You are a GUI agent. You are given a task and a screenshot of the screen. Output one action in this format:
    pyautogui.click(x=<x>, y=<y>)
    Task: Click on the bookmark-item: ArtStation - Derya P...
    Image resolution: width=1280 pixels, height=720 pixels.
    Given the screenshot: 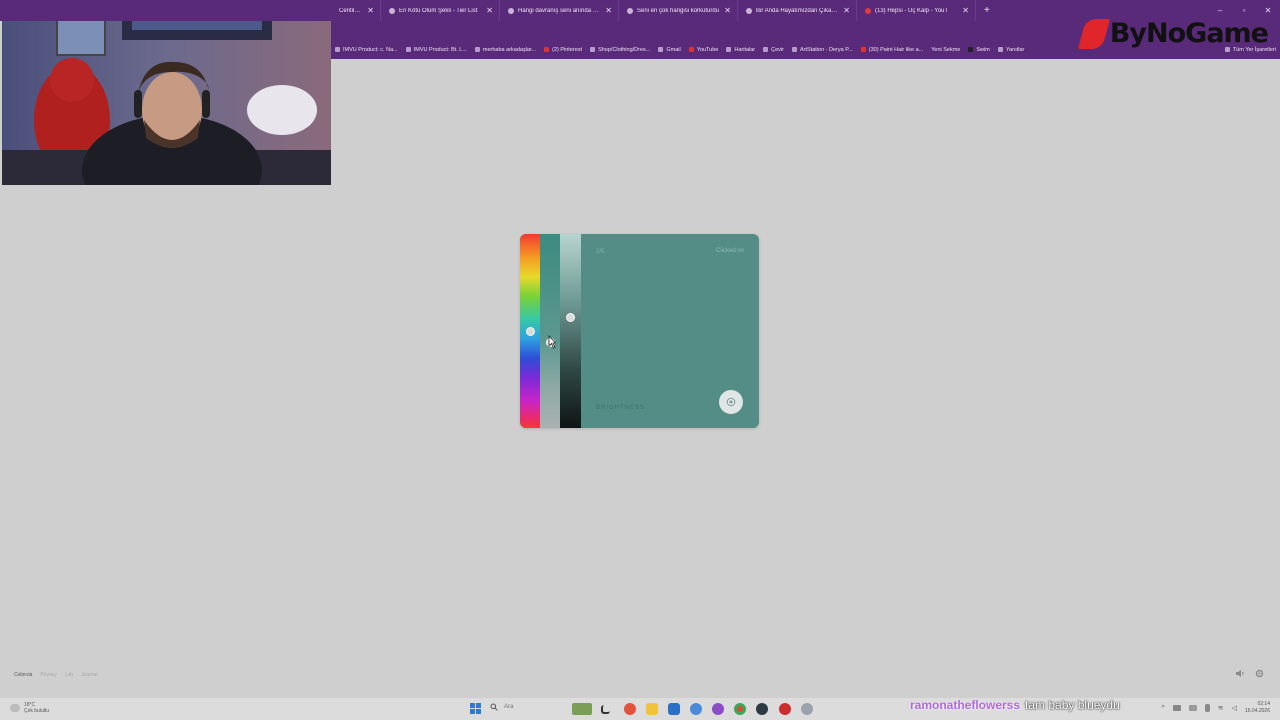 What is the action you would take?
    pyautogui.click(x=822, y=50)
    